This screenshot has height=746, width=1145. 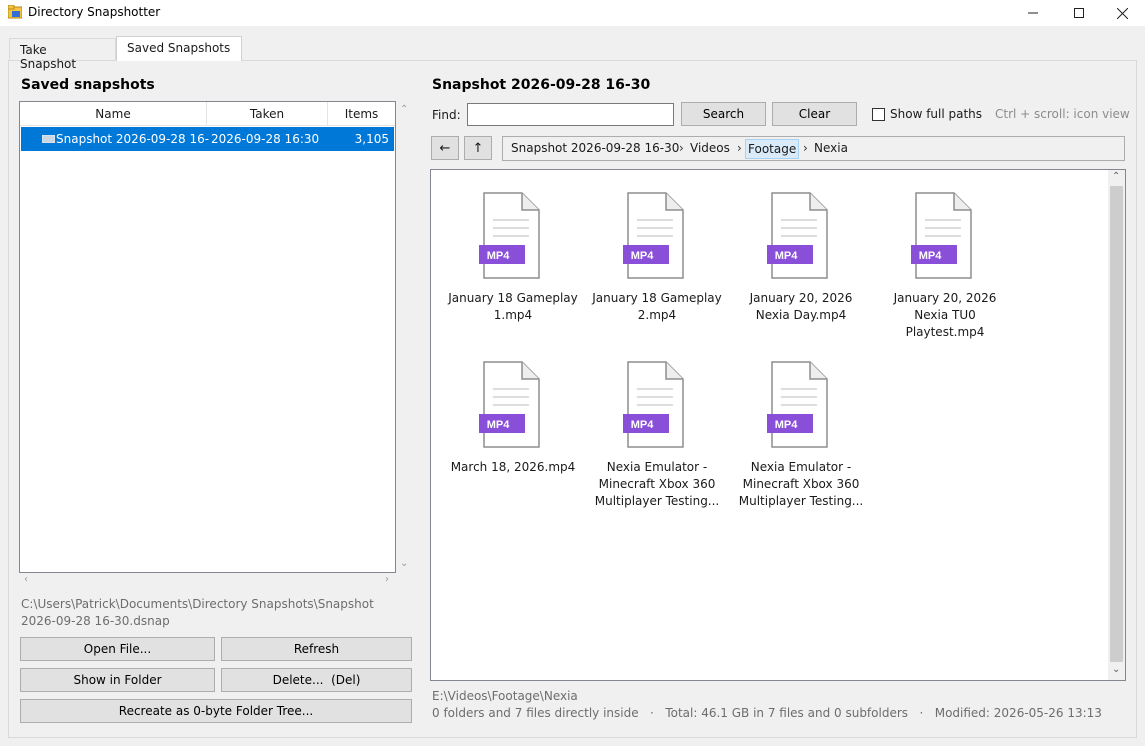 What do you see at coordinates (387, 579) in the screenshot?
I see `scroll-right-icon: ›` at bounding box center [387, 579].